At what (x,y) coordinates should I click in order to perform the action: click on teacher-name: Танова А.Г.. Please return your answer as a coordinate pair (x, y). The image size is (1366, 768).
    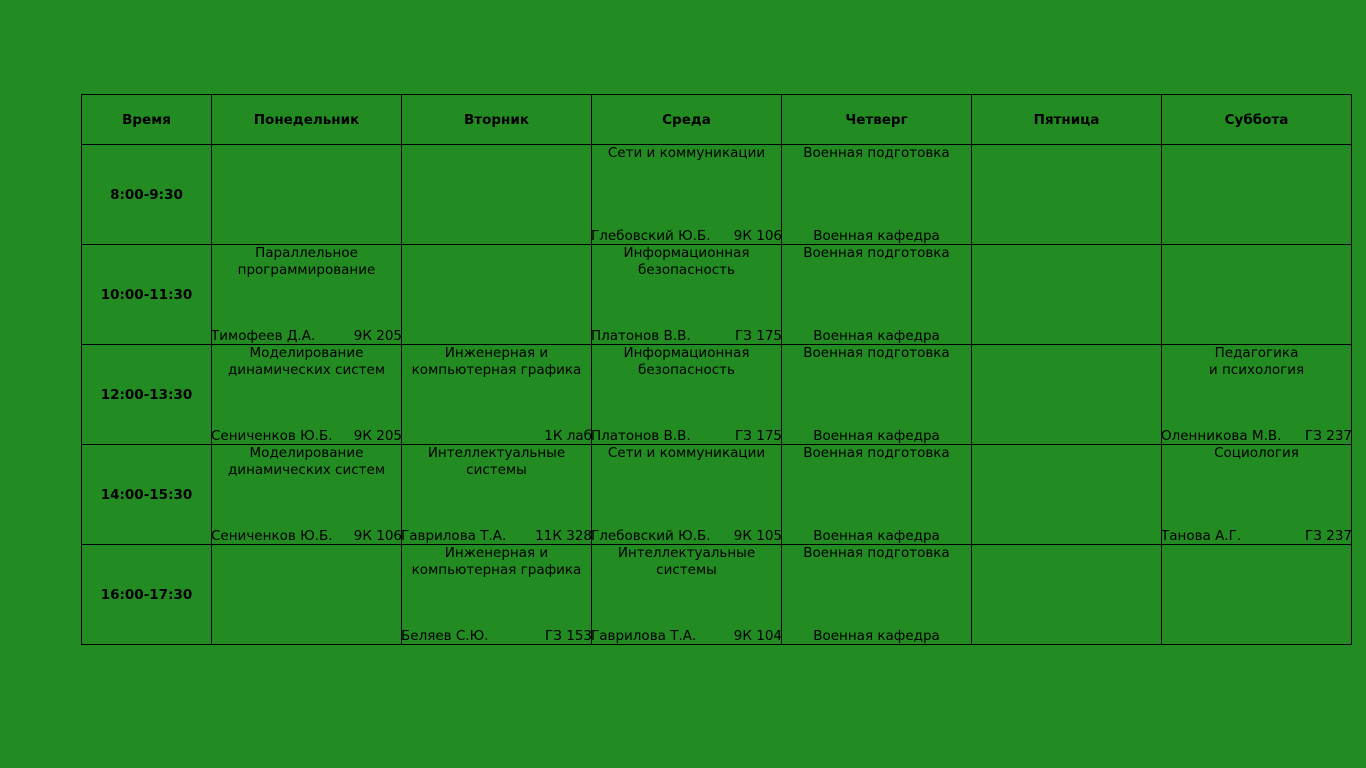
    Looking at the image, I should click on (1201, 536).